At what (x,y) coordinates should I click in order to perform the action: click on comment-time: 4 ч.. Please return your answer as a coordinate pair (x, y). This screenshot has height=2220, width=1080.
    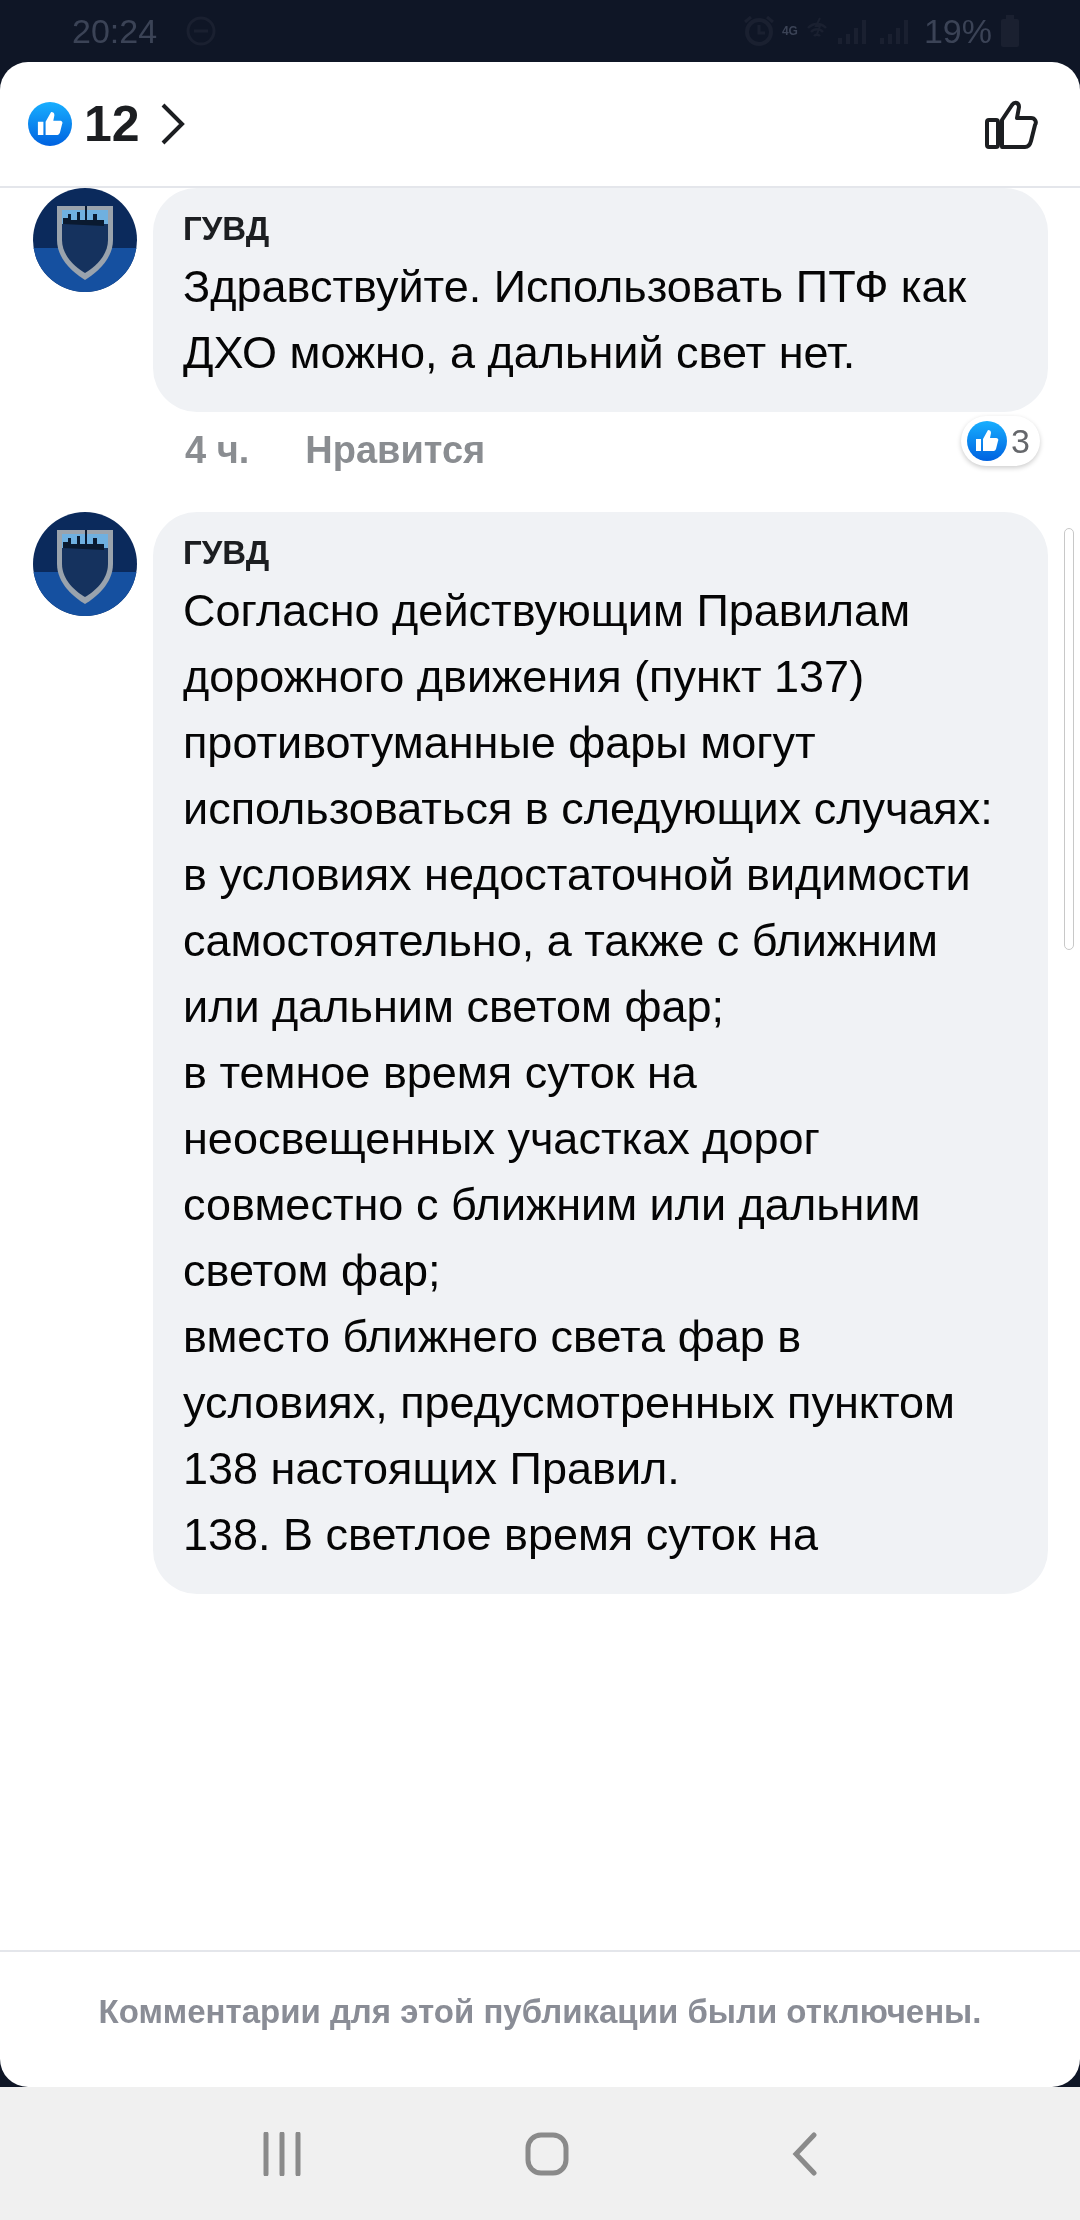
    Looking at the image, I should click on (217, 450).